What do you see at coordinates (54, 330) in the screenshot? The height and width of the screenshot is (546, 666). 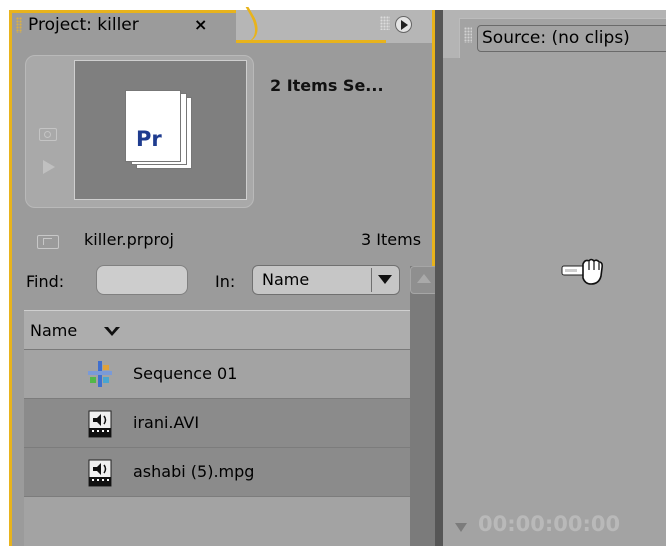 I see `column-header-label: Name` at bounding box center [54, 330].